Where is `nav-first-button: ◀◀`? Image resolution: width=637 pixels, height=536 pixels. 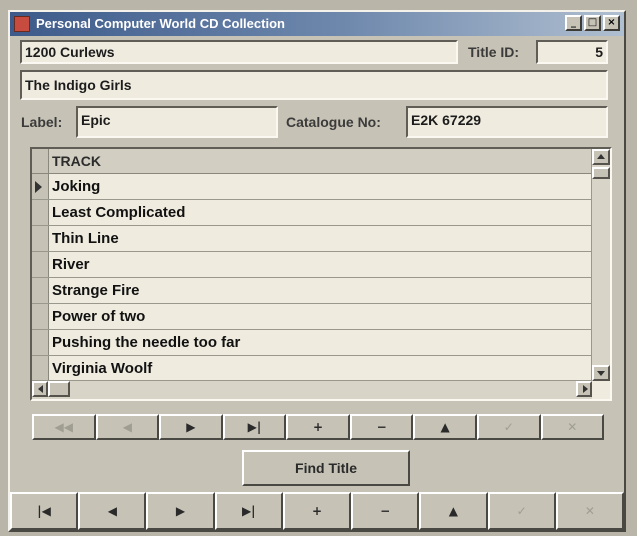
nav-first-button: ◀◀ is located at coordinates (64, 427).